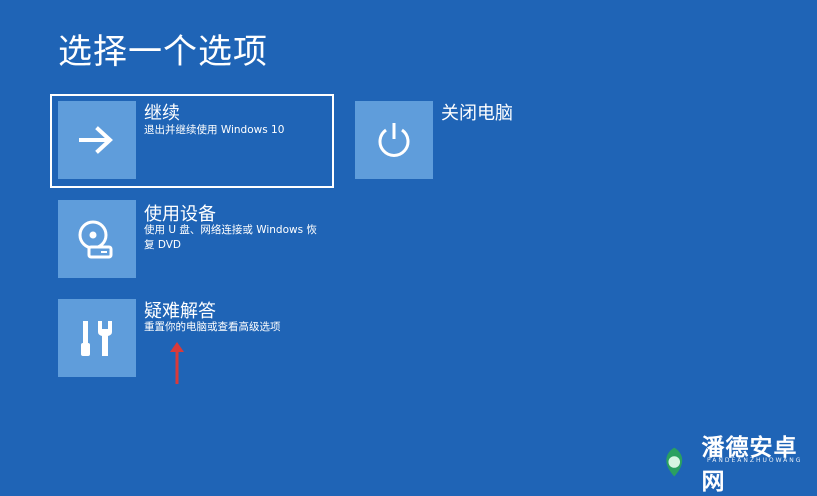 This screenshot has height=496, width=817. I want to click on option-continue-tile, so click(97, 140).